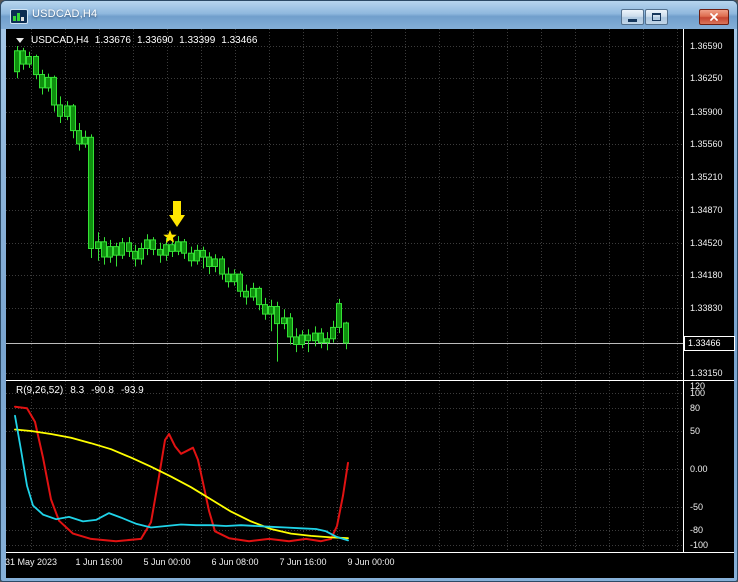 Image resolution: width=738 pixels, height=582 pixels. What do you see at coordinates (706, 177) in the screenshot?
I see `price-axis-label: 1.35210` at bounding box center [706, 177].